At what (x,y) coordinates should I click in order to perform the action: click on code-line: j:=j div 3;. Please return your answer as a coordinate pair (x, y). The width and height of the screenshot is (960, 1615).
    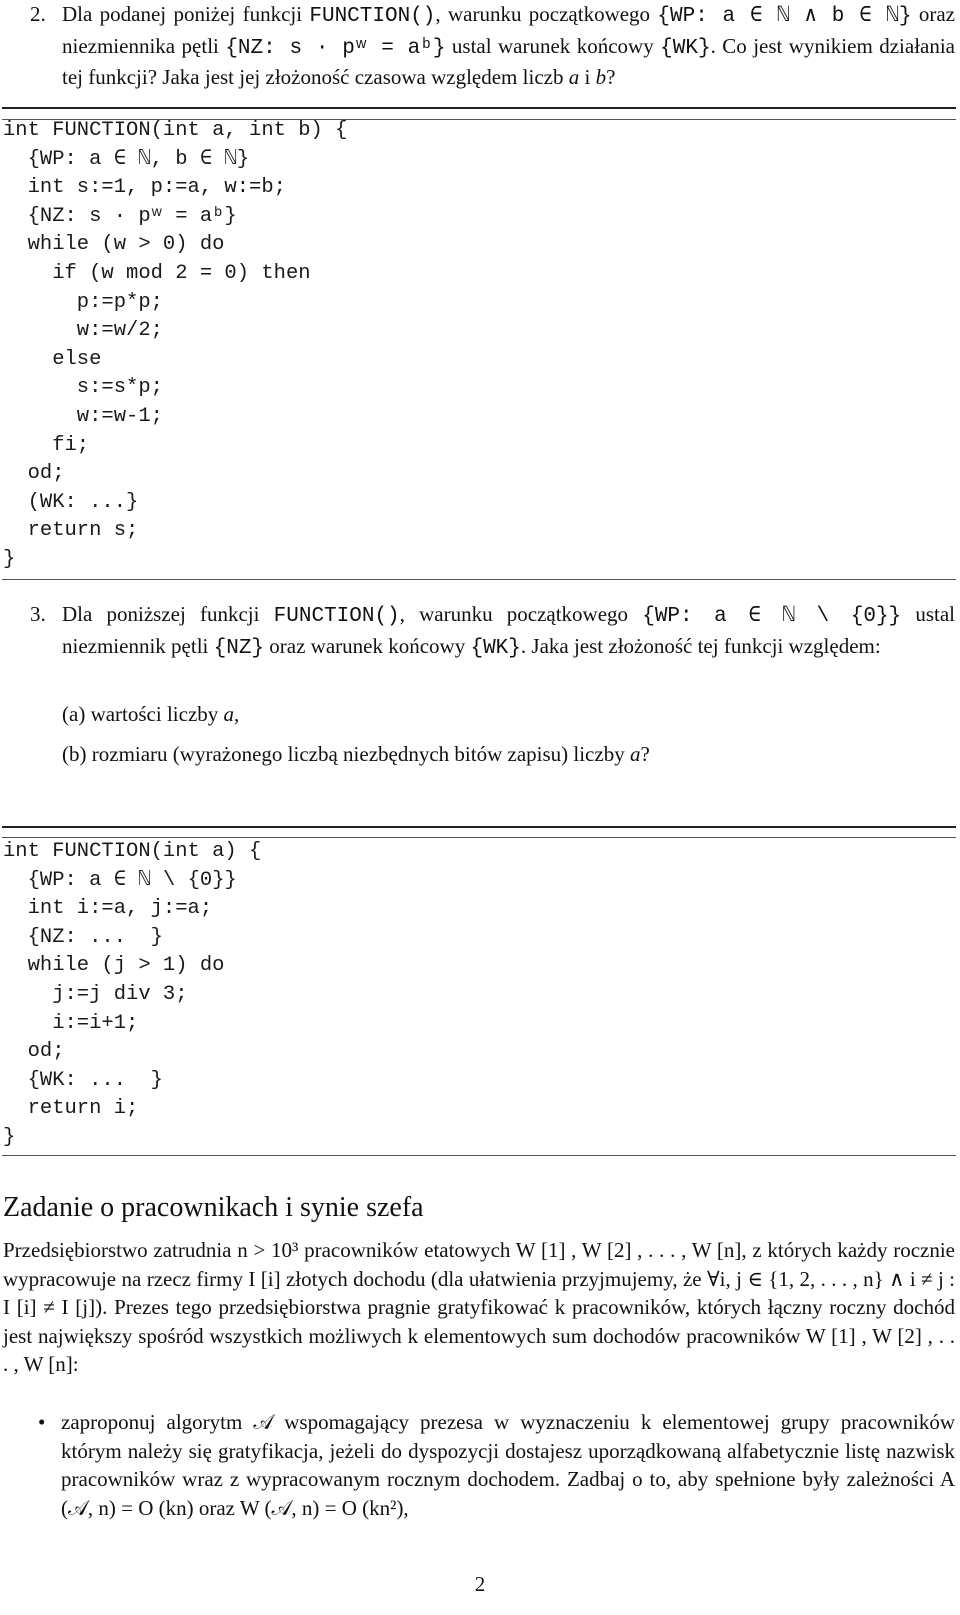
    Looking at the image, I should click on (95, 994).